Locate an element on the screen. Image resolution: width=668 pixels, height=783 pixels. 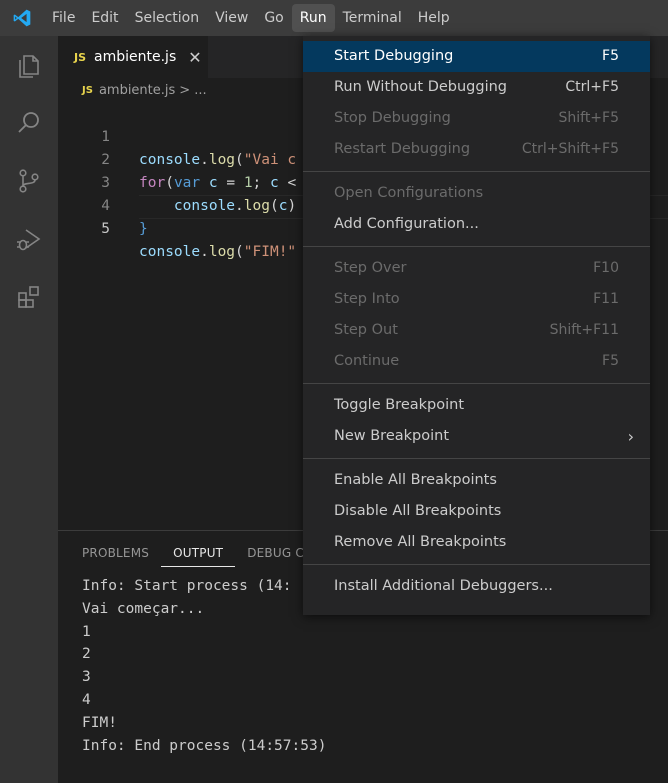
menu-item-label: Step Over is located at coordinates (370, 268).